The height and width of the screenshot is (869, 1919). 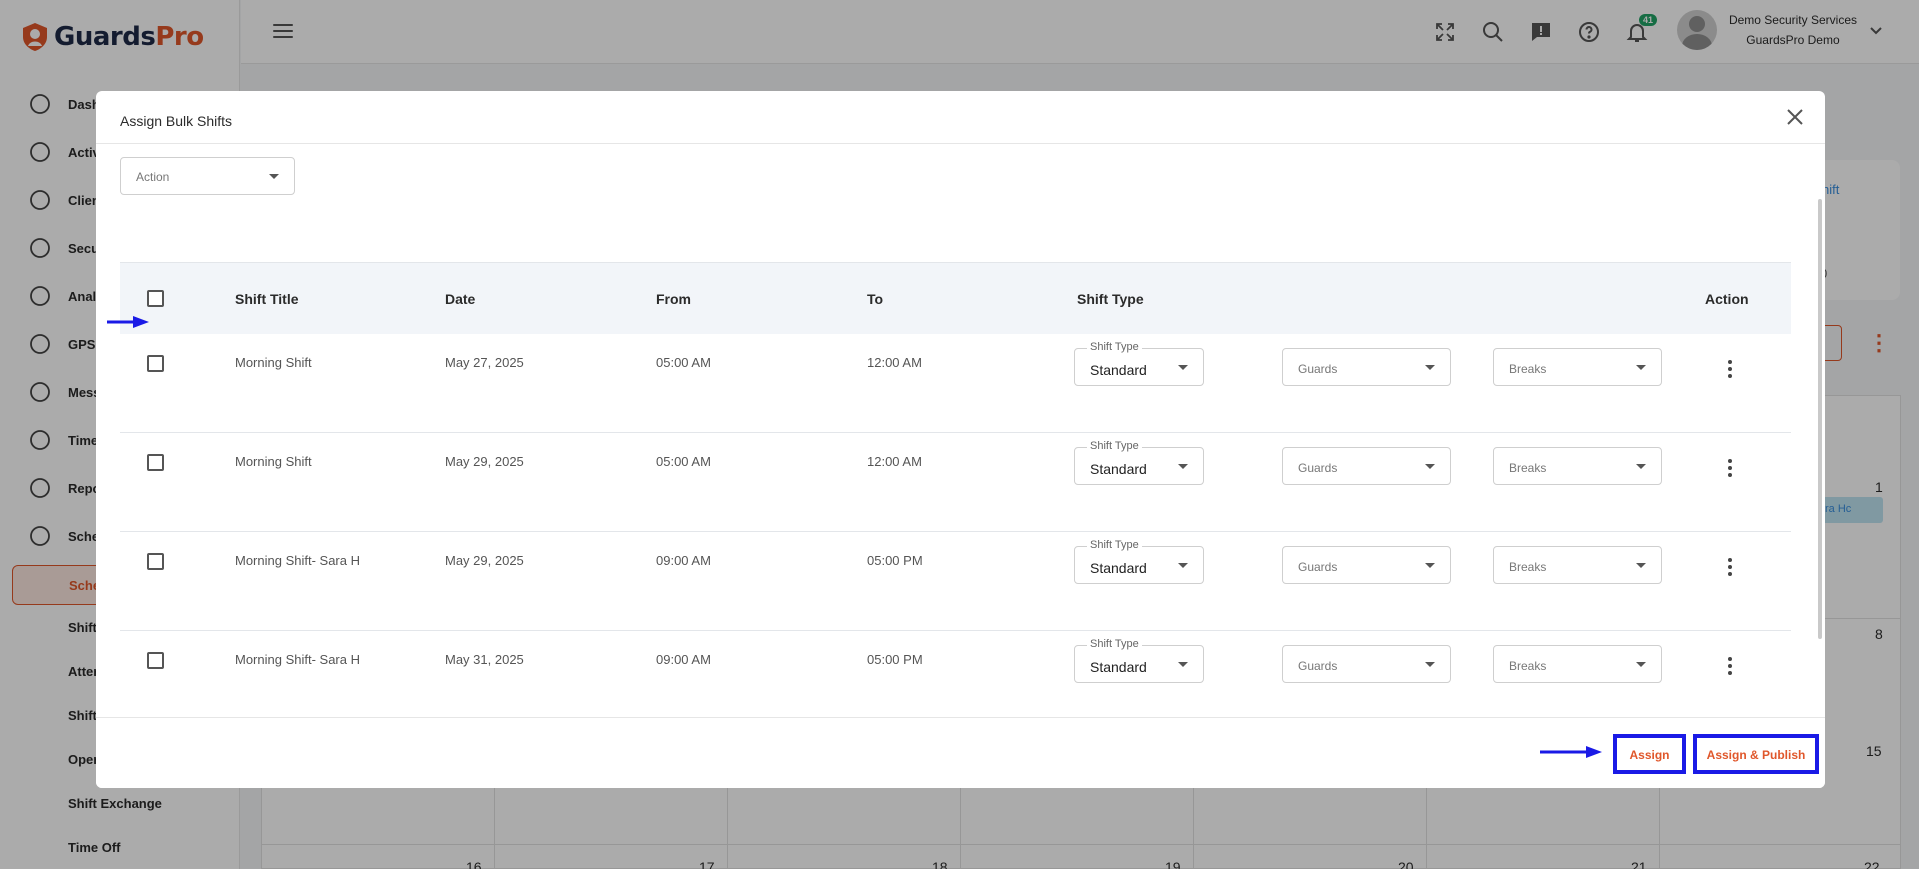 What do you see at coordinates (1727, 299) in the screenshot?
I see `column-header-action: Action` at bounding box center [1727, 299].